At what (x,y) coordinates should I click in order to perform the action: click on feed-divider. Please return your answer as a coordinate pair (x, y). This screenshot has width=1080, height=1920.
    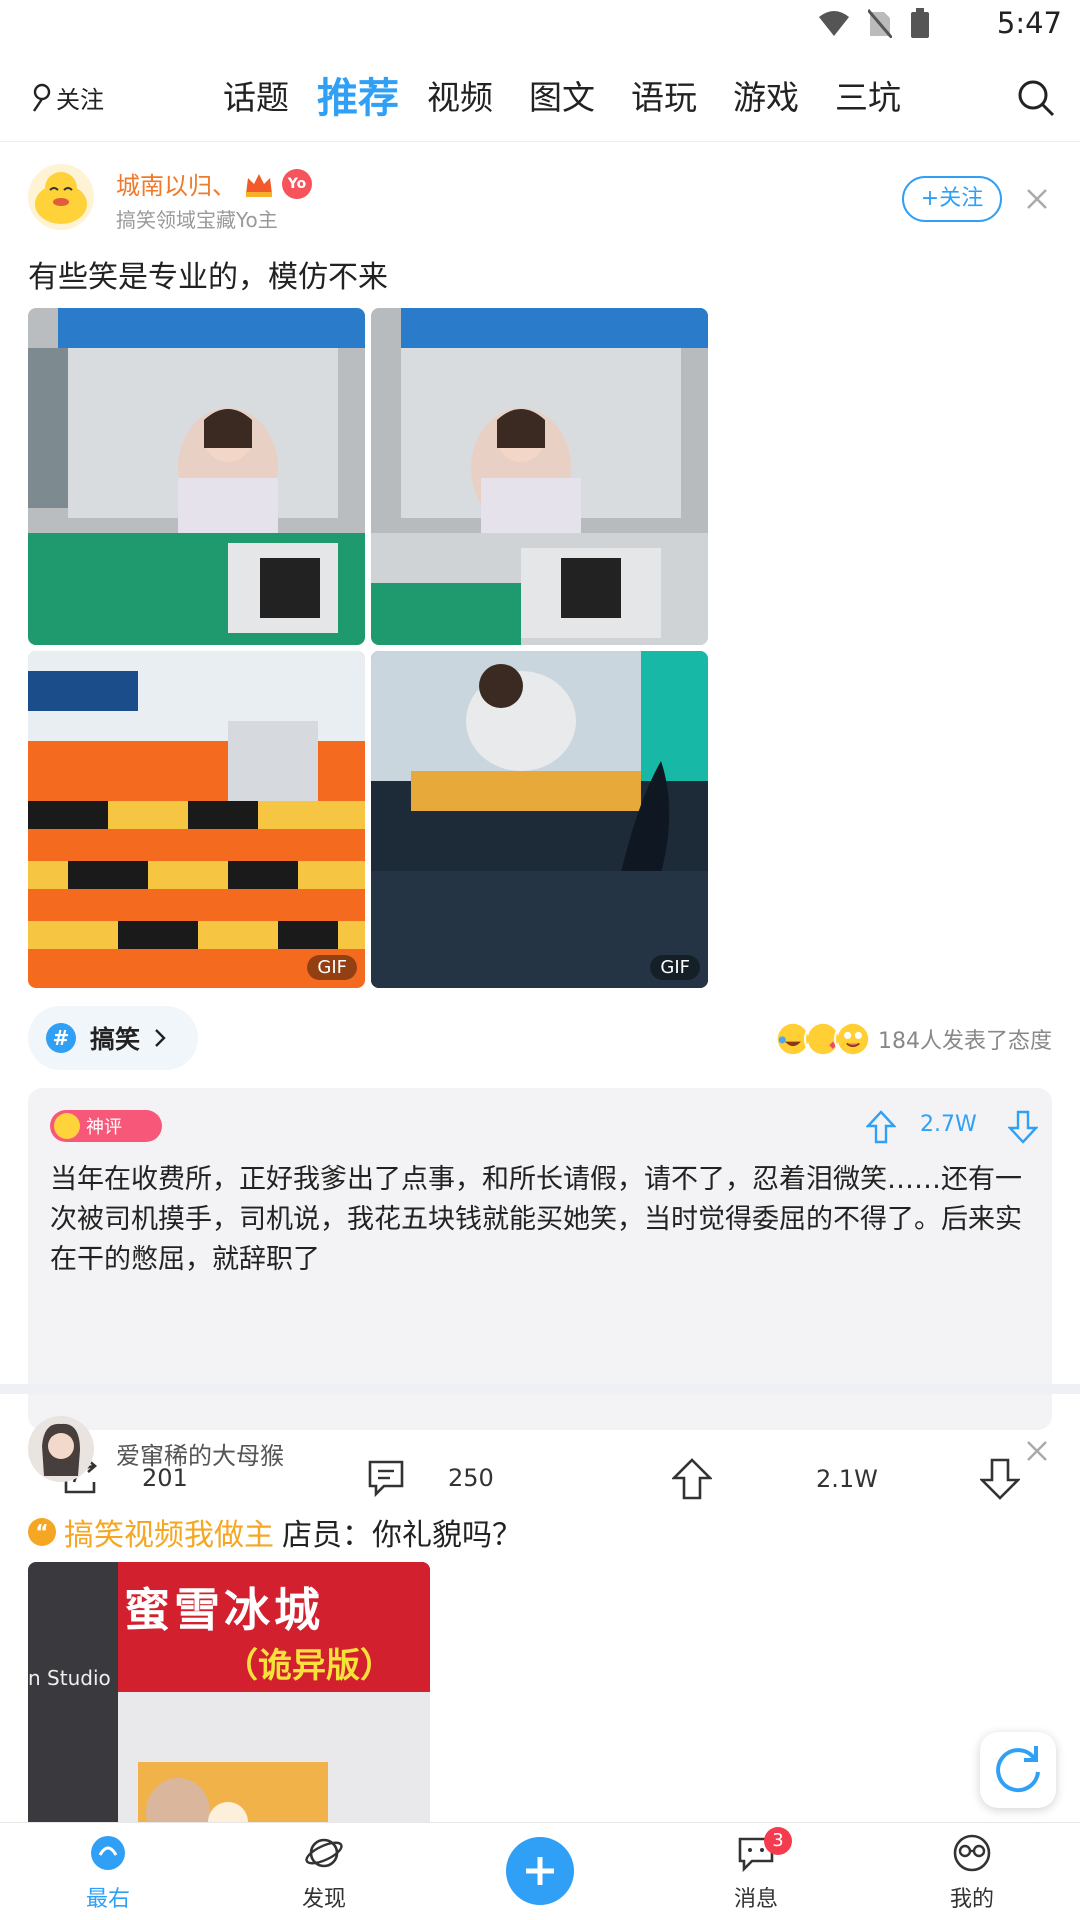
    Looking at the image, I should click on (540, 1389).